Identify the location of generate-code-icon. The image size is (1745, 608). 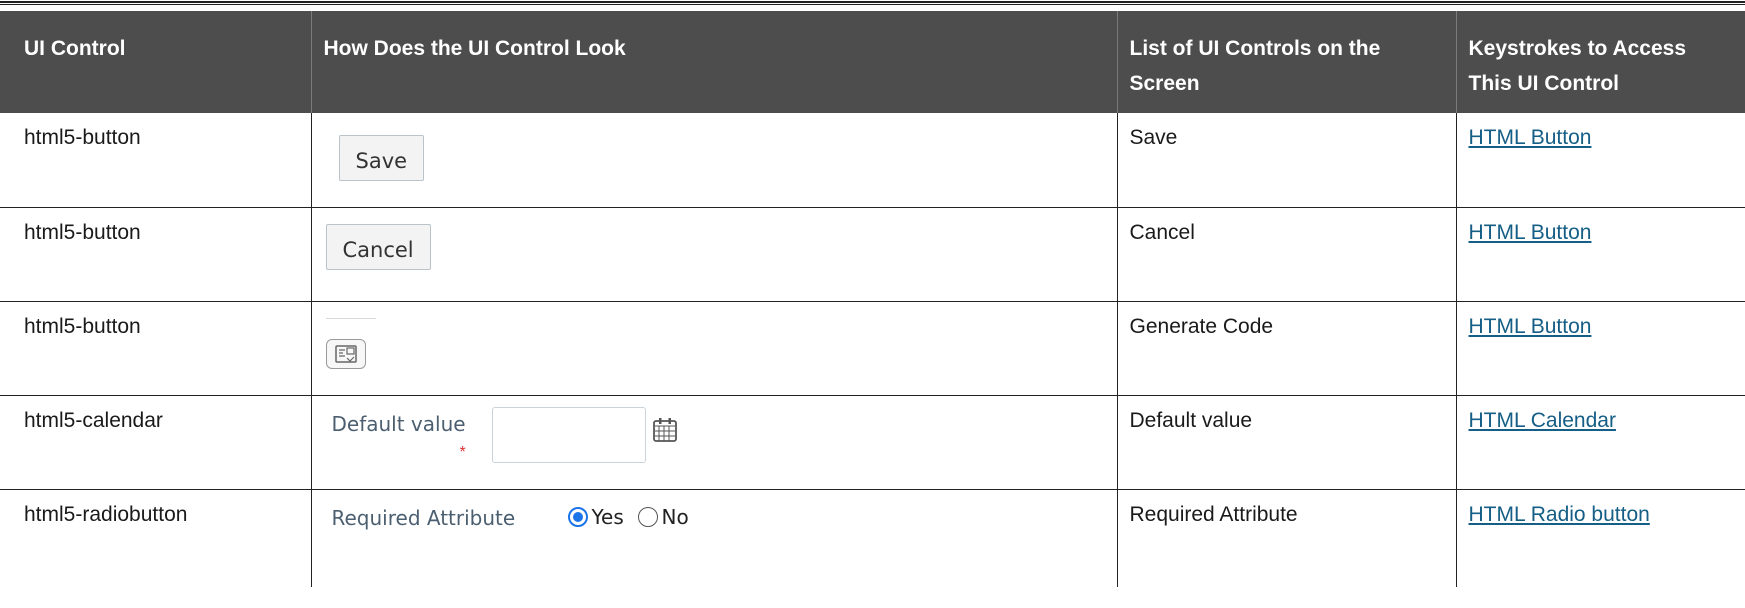
(345, 353).